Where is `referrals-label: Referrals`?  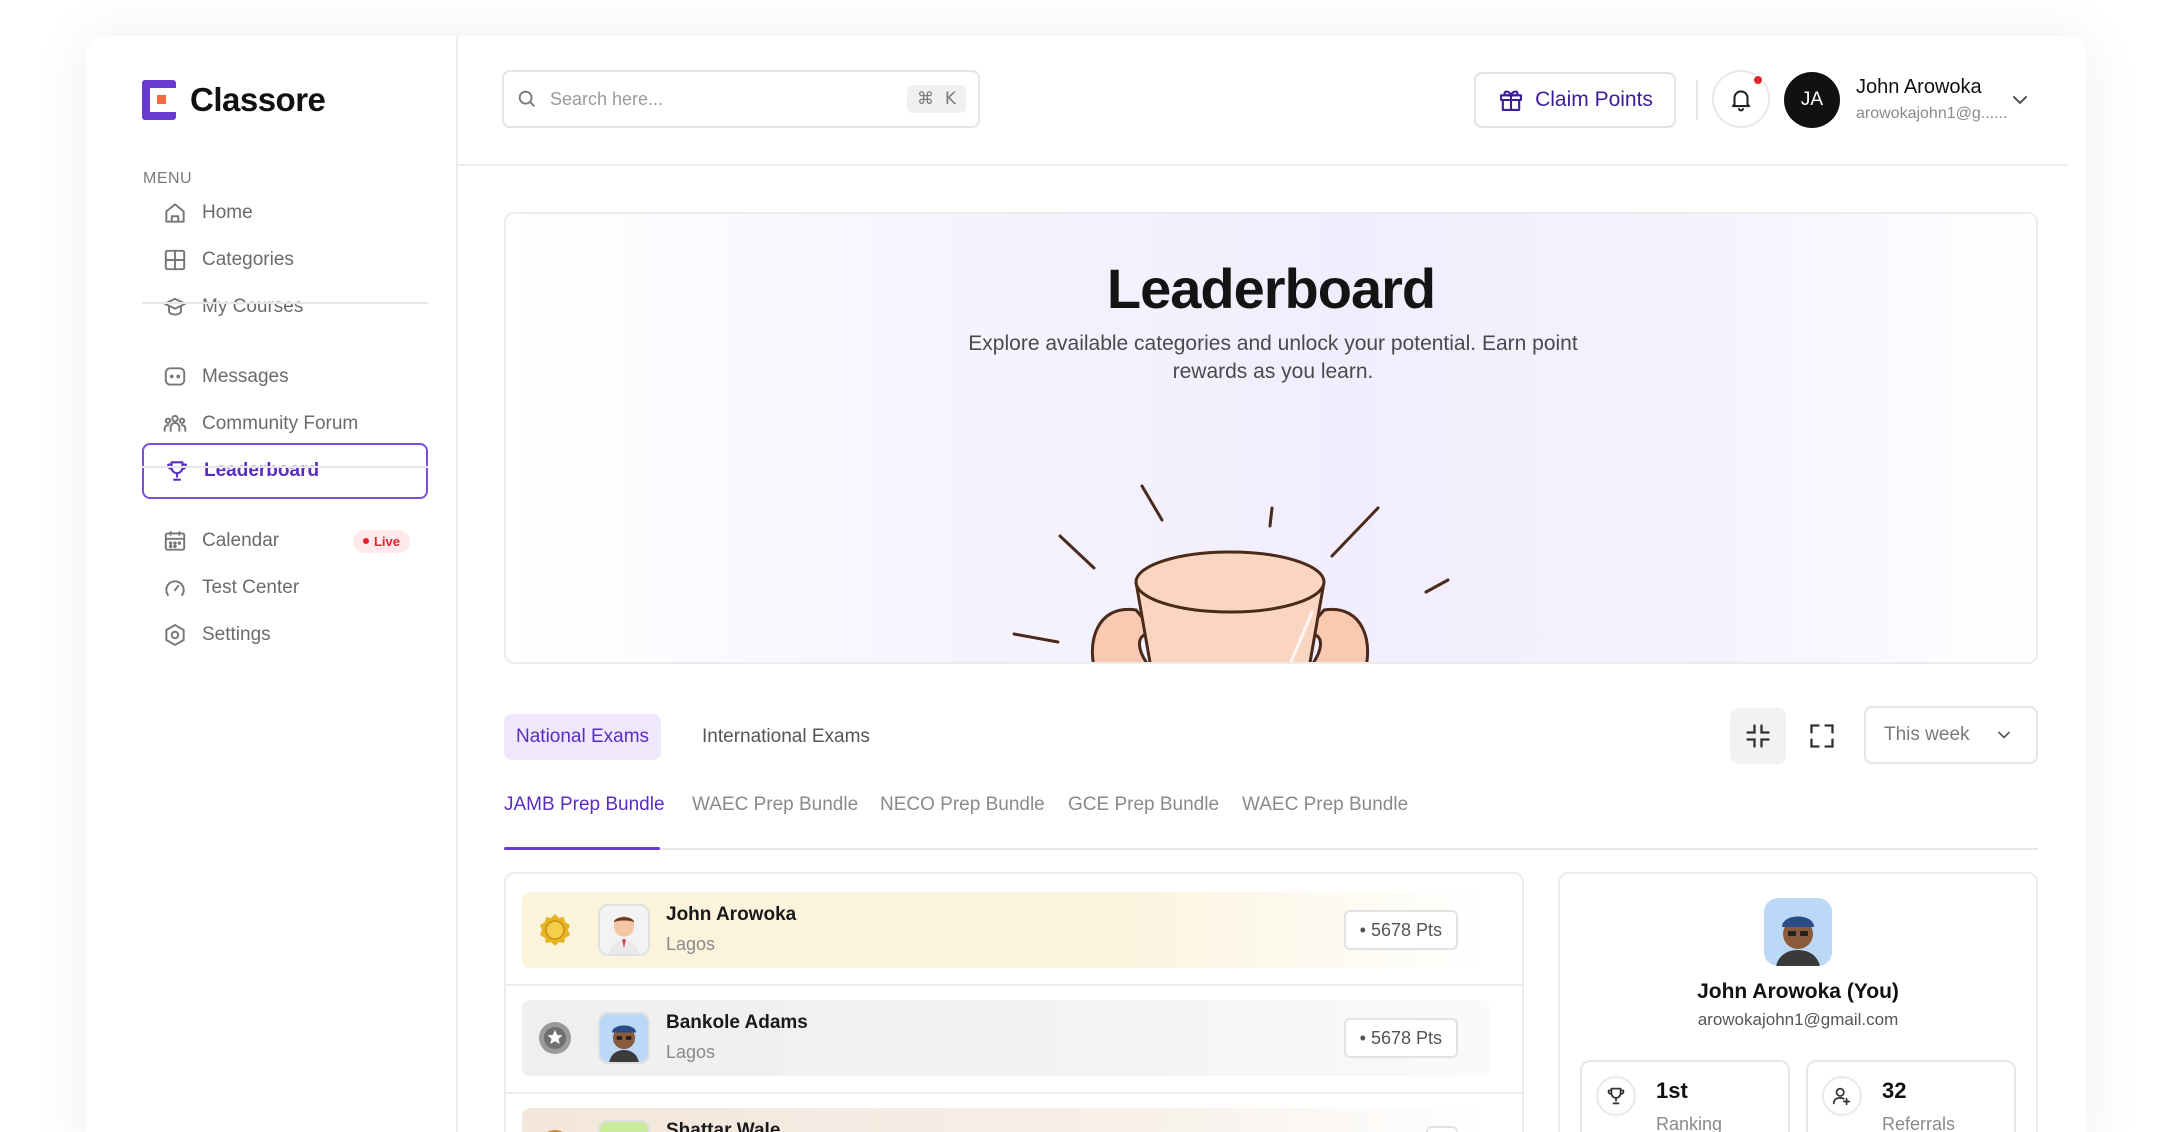
referrals-label: Referrals is located at coordinates (1919, 1123).